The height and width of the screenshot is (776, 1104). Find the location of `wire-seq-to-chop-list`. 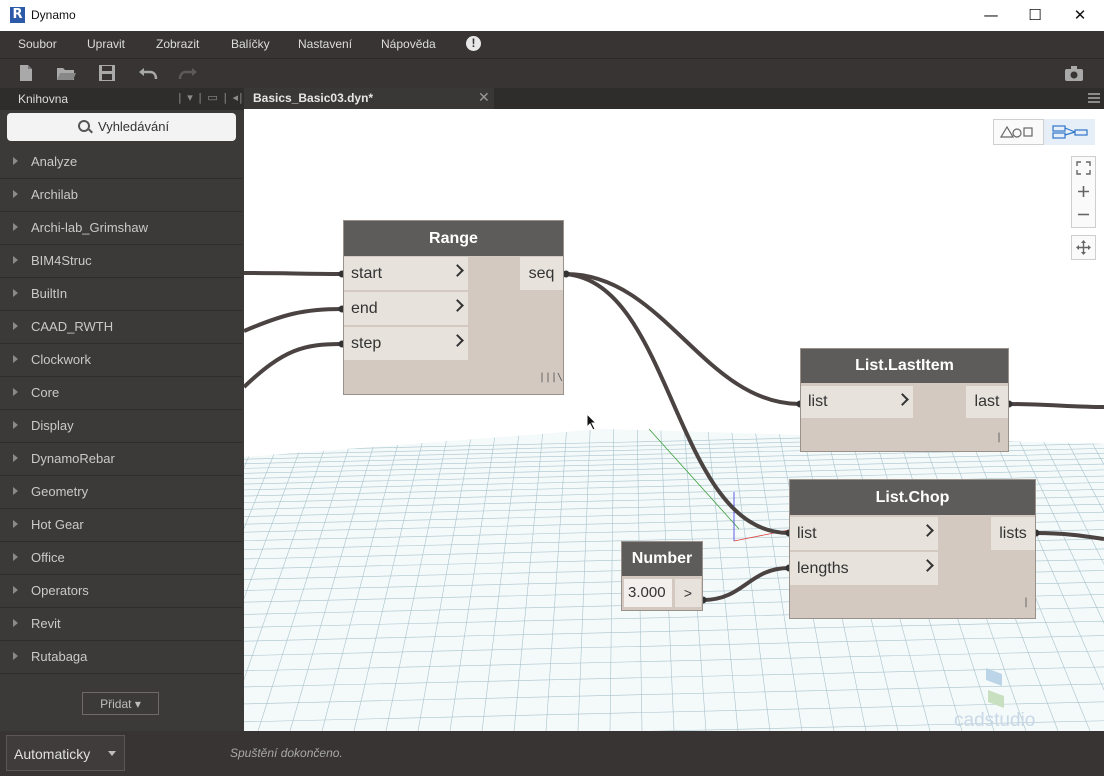

wire-seq-to-chop-list is located at coordinates (677, 403).